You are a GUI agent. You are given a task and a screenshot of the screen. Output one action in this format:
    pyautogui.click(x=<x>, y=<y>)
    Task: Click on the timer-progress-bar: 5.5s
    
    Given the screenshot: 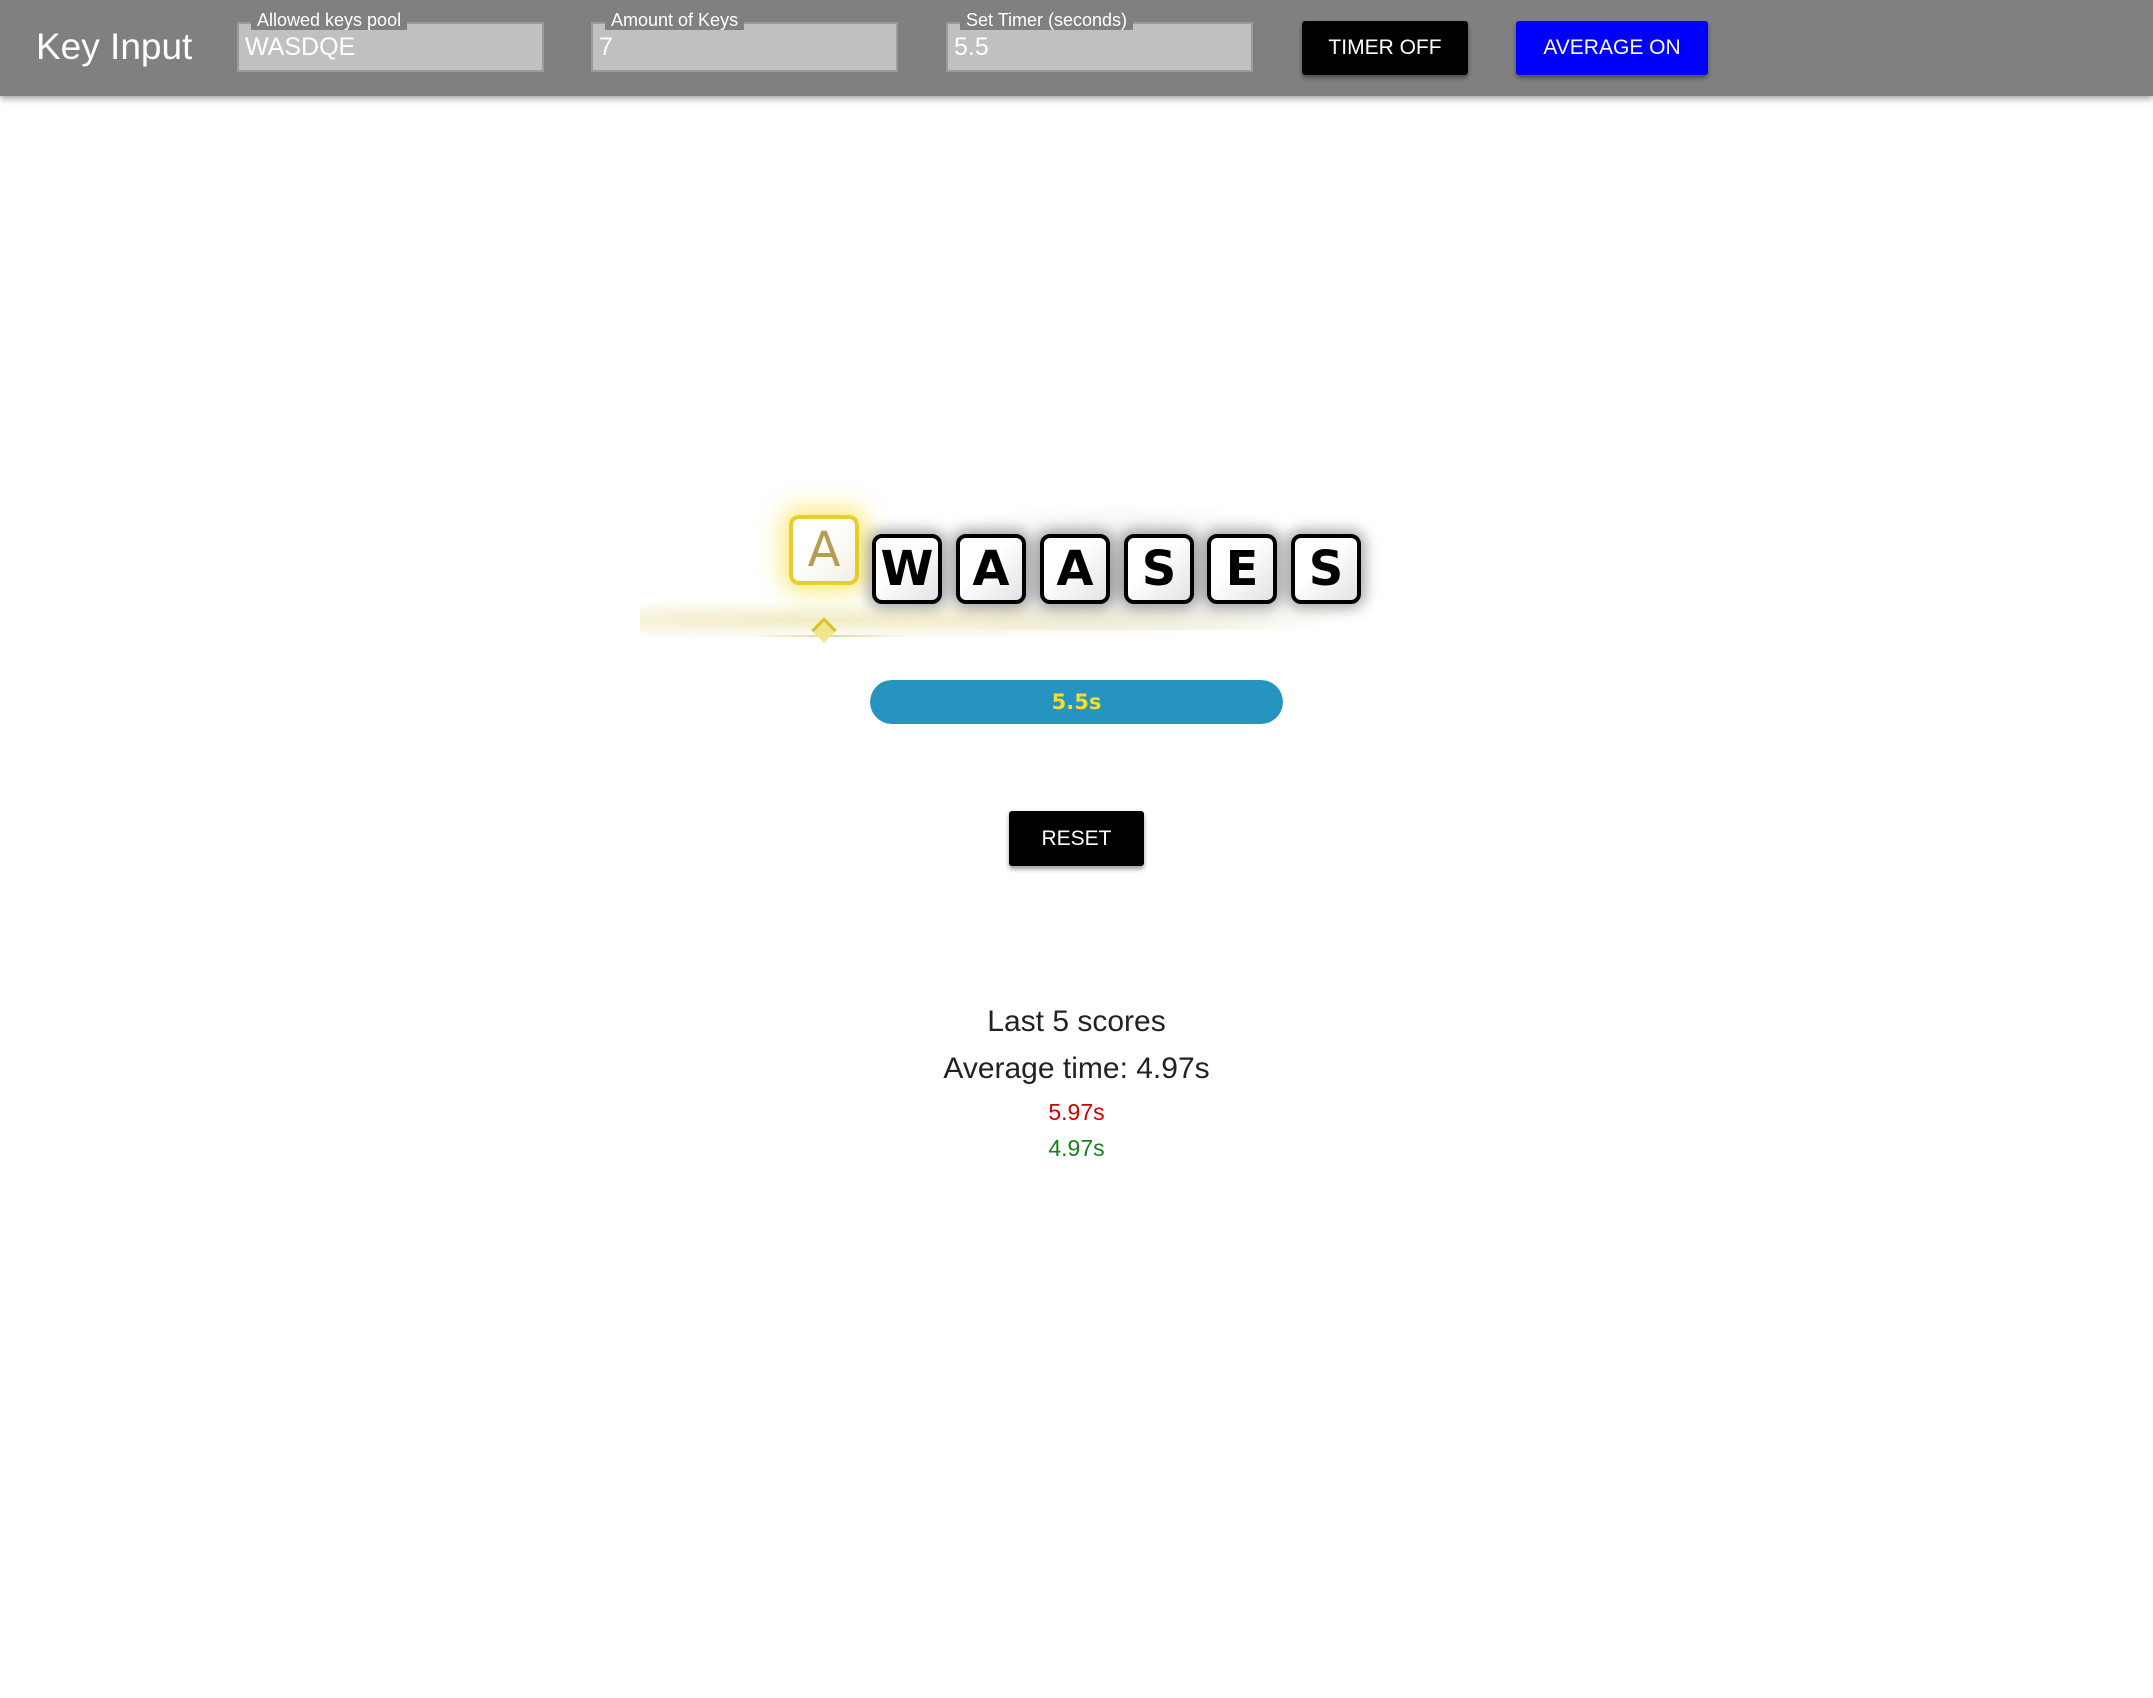 What is the action you would take?
    pyautogui.click(x=1076, y=702)
    